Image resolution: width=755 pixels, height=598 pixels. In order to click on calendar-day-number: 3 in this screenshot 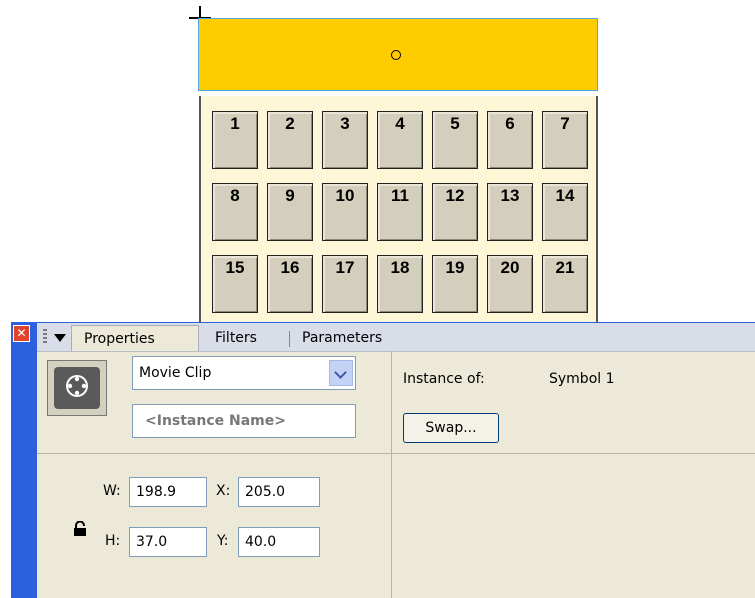, I will do `click(345, 123)`.